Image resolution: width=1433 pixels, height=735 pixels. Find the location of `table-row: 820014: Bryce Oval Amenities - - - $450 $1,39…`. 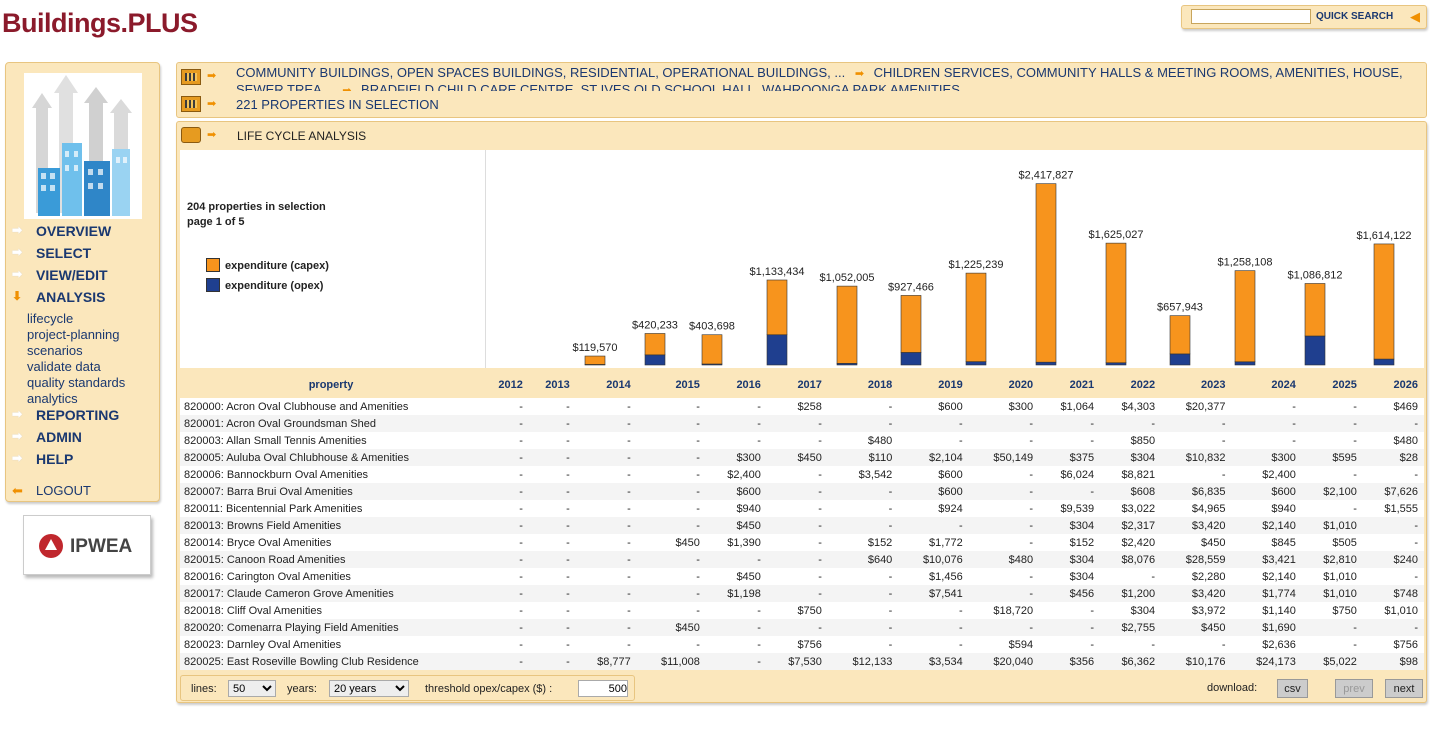

table-row: 820014: Bryce Oval Amenities - - - $450 $1,39… is located at coordinates (802, 542).